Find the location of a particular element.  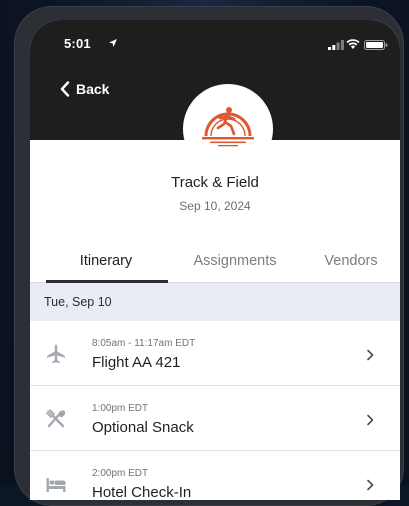

itinerary-item-snack: 1:00pm EDT Optional Snack is located at coordinates (215, 419).